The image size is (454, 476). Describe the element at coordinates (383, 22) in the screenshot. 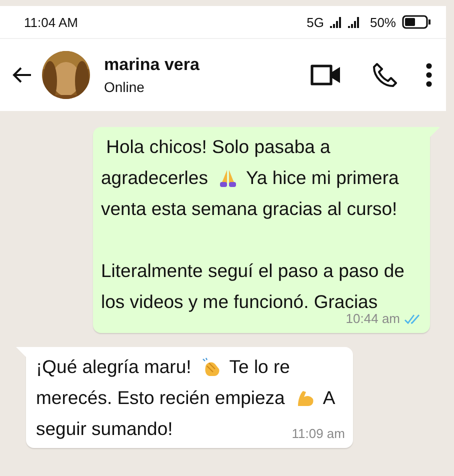

I see `battery-percent: 50%` at that location.